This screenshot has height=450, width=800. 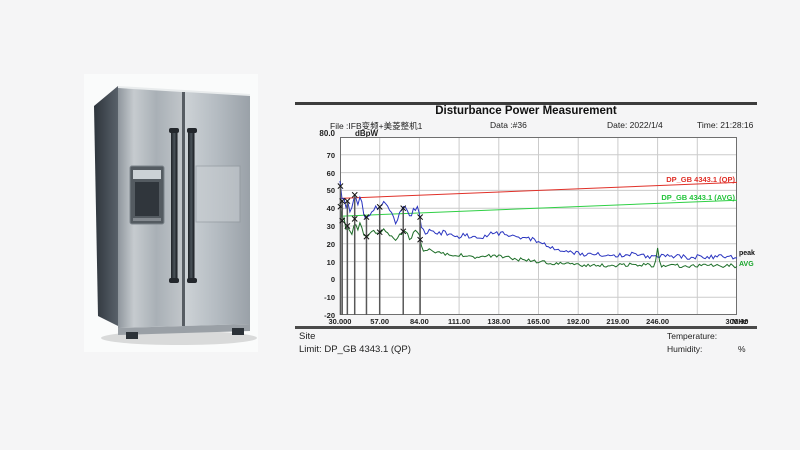 I want to click on bottom-divider, so click(x=526, y=327).